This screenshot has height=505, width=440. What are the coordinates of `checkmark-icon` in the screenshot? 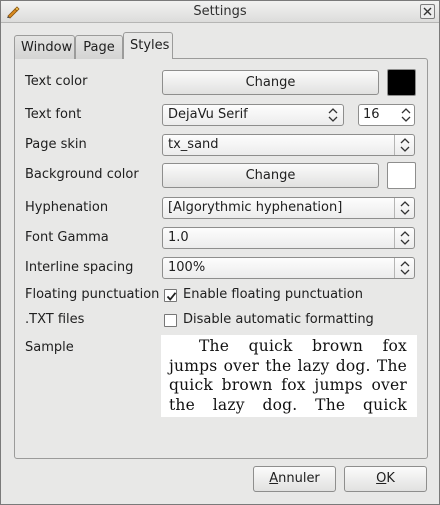 It's located at (171, 296).